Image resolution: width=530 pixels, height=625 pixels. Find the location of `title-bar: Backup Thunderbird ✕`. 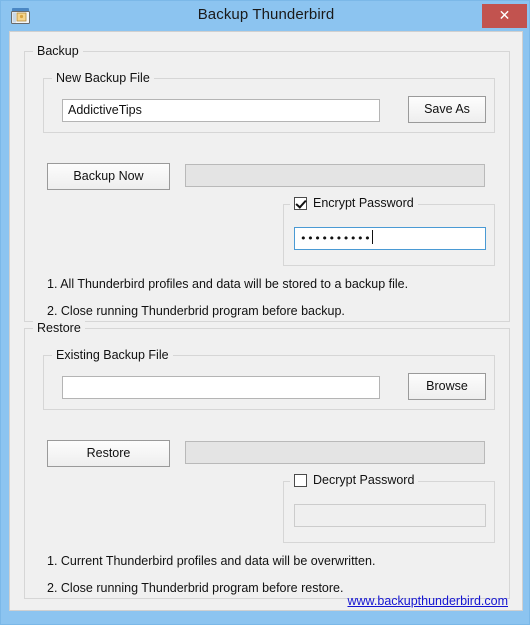

title-bar: Backup Thunderbird ✕ is located at coordinates (265, 16).